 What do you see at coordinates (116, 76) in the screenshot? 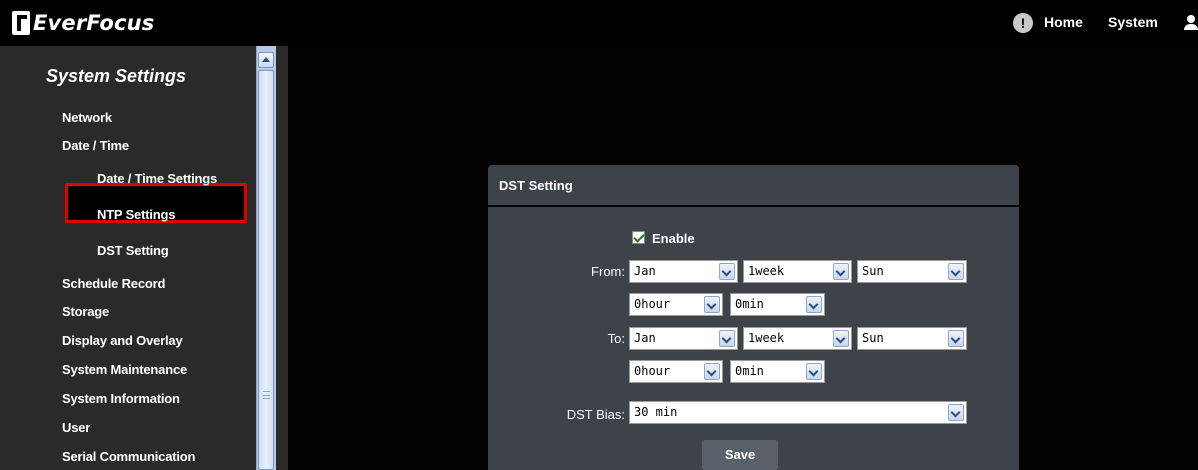
I see `sidebar-title: System Settings` at bounding box center [116, 76].